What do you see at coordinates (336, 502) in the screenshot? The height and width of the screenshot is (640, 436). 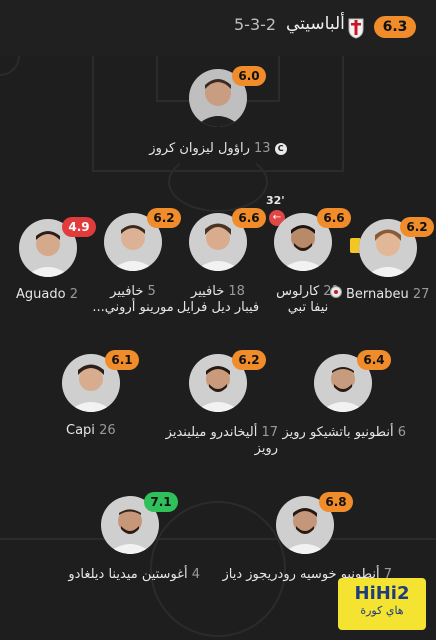 I see `player-rating: 6.8` at bounding box center [336, 502].